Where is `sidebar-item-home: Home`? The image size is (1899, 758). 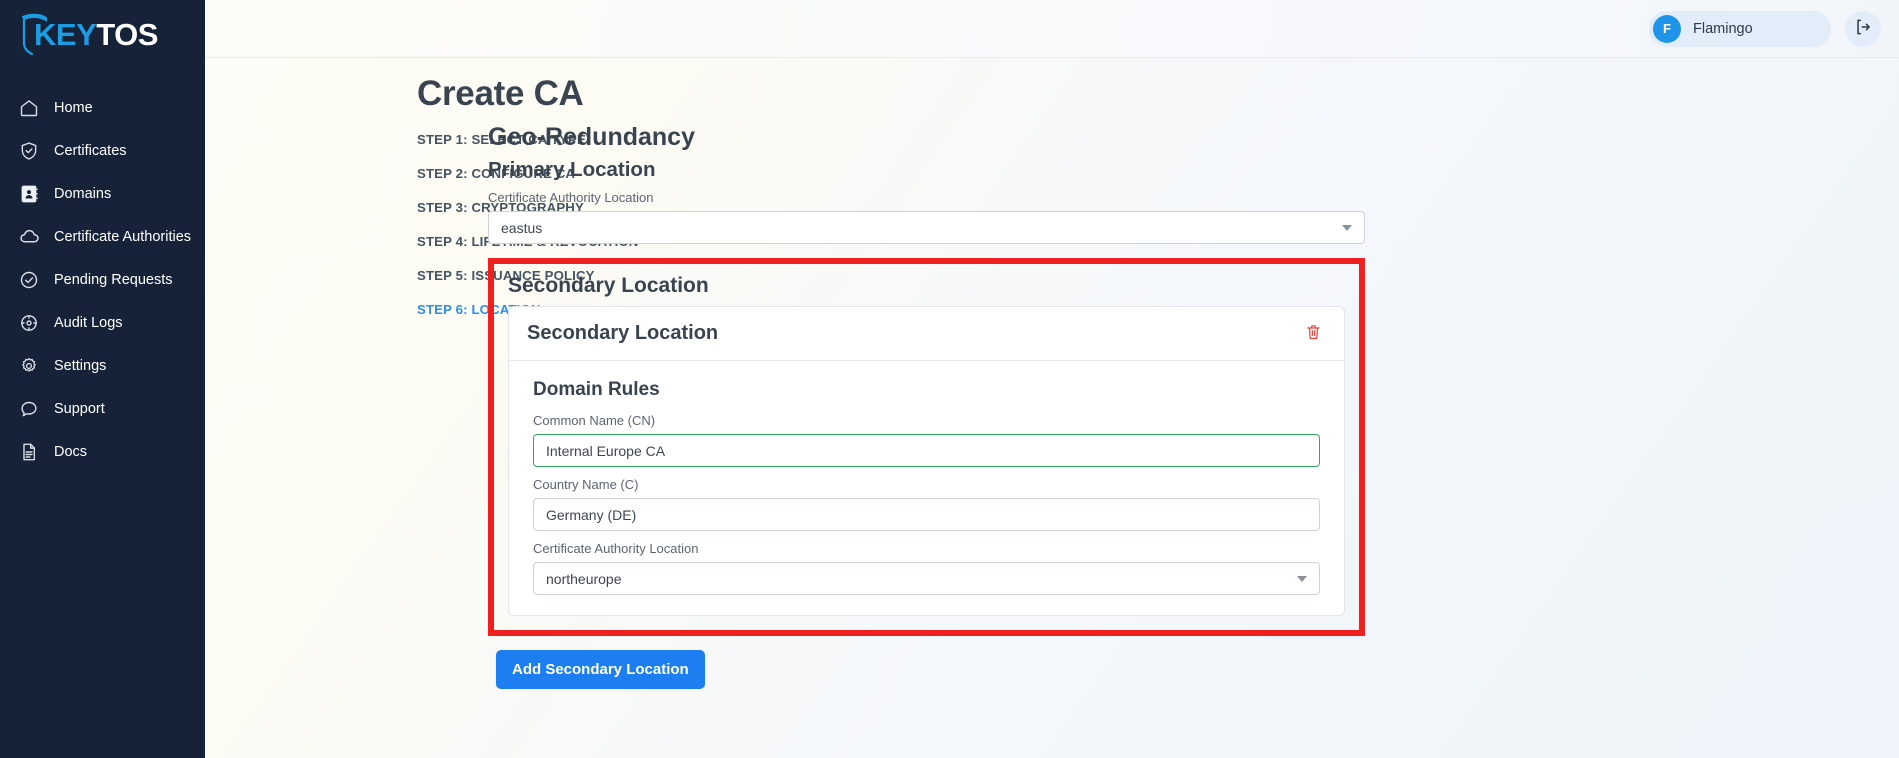 sidebar-item-home: Home is located at coordinates (102, 107).